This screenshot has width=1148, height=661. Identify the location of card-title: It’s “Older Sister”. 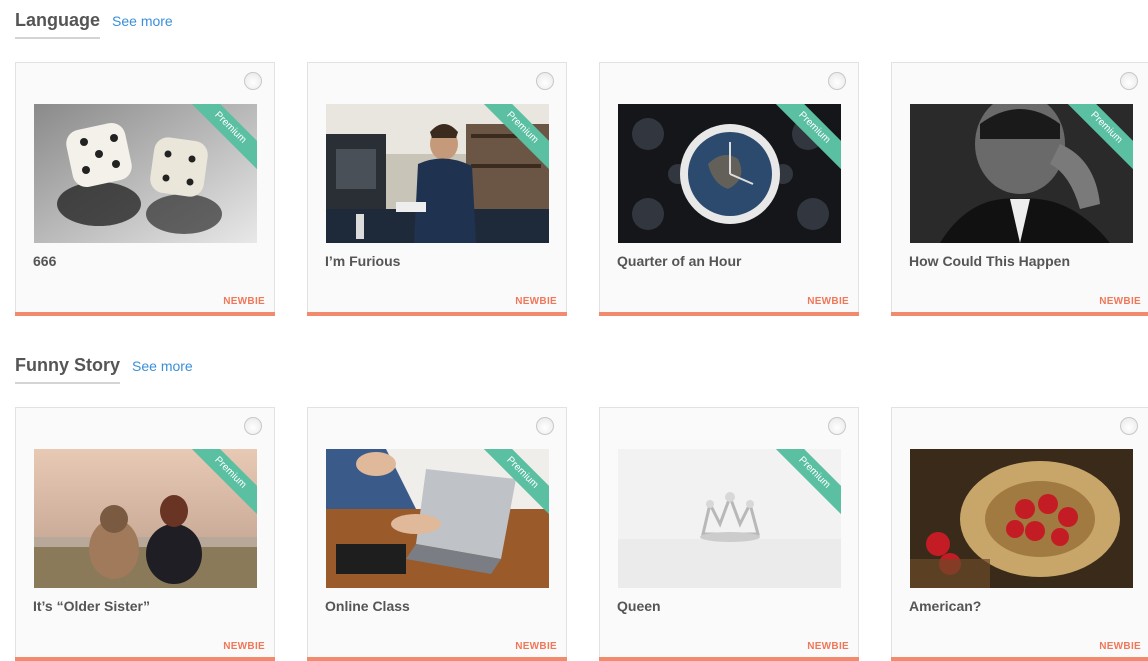
(91, 606).